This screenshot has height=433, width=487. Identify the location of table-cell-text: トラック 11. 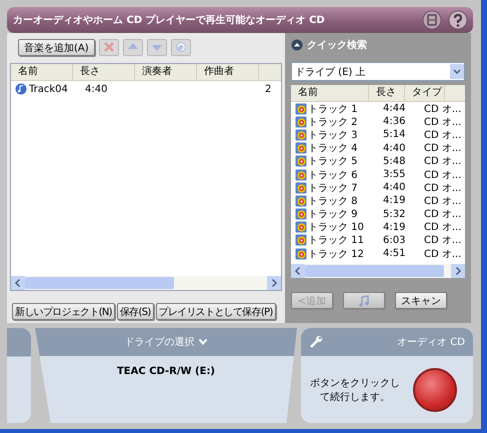
(336, 241).